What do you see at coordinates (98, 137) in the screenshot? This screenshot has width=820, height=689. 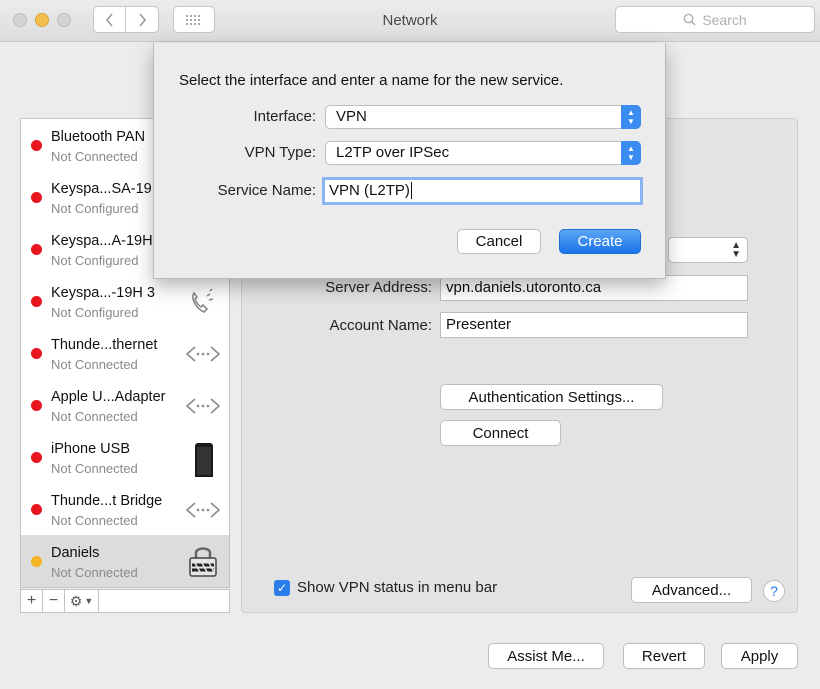 I see `service-name: Bluetooth PAN` at bounding box center [98, 137].